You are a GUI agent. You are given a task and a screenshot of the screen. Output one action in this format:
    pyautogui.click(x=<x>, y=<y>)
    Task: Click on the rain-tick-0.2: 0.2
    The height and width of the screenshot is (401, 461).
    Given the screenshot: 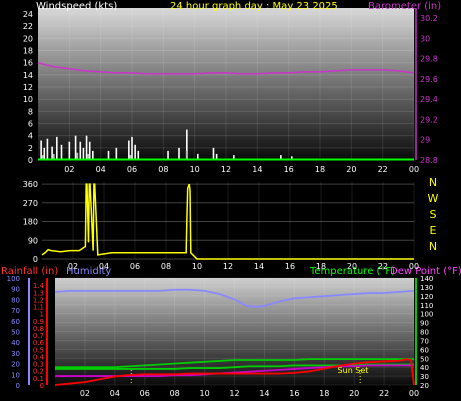 What is the action you would take?
    pyautogui.click(x=38, y=372)
    